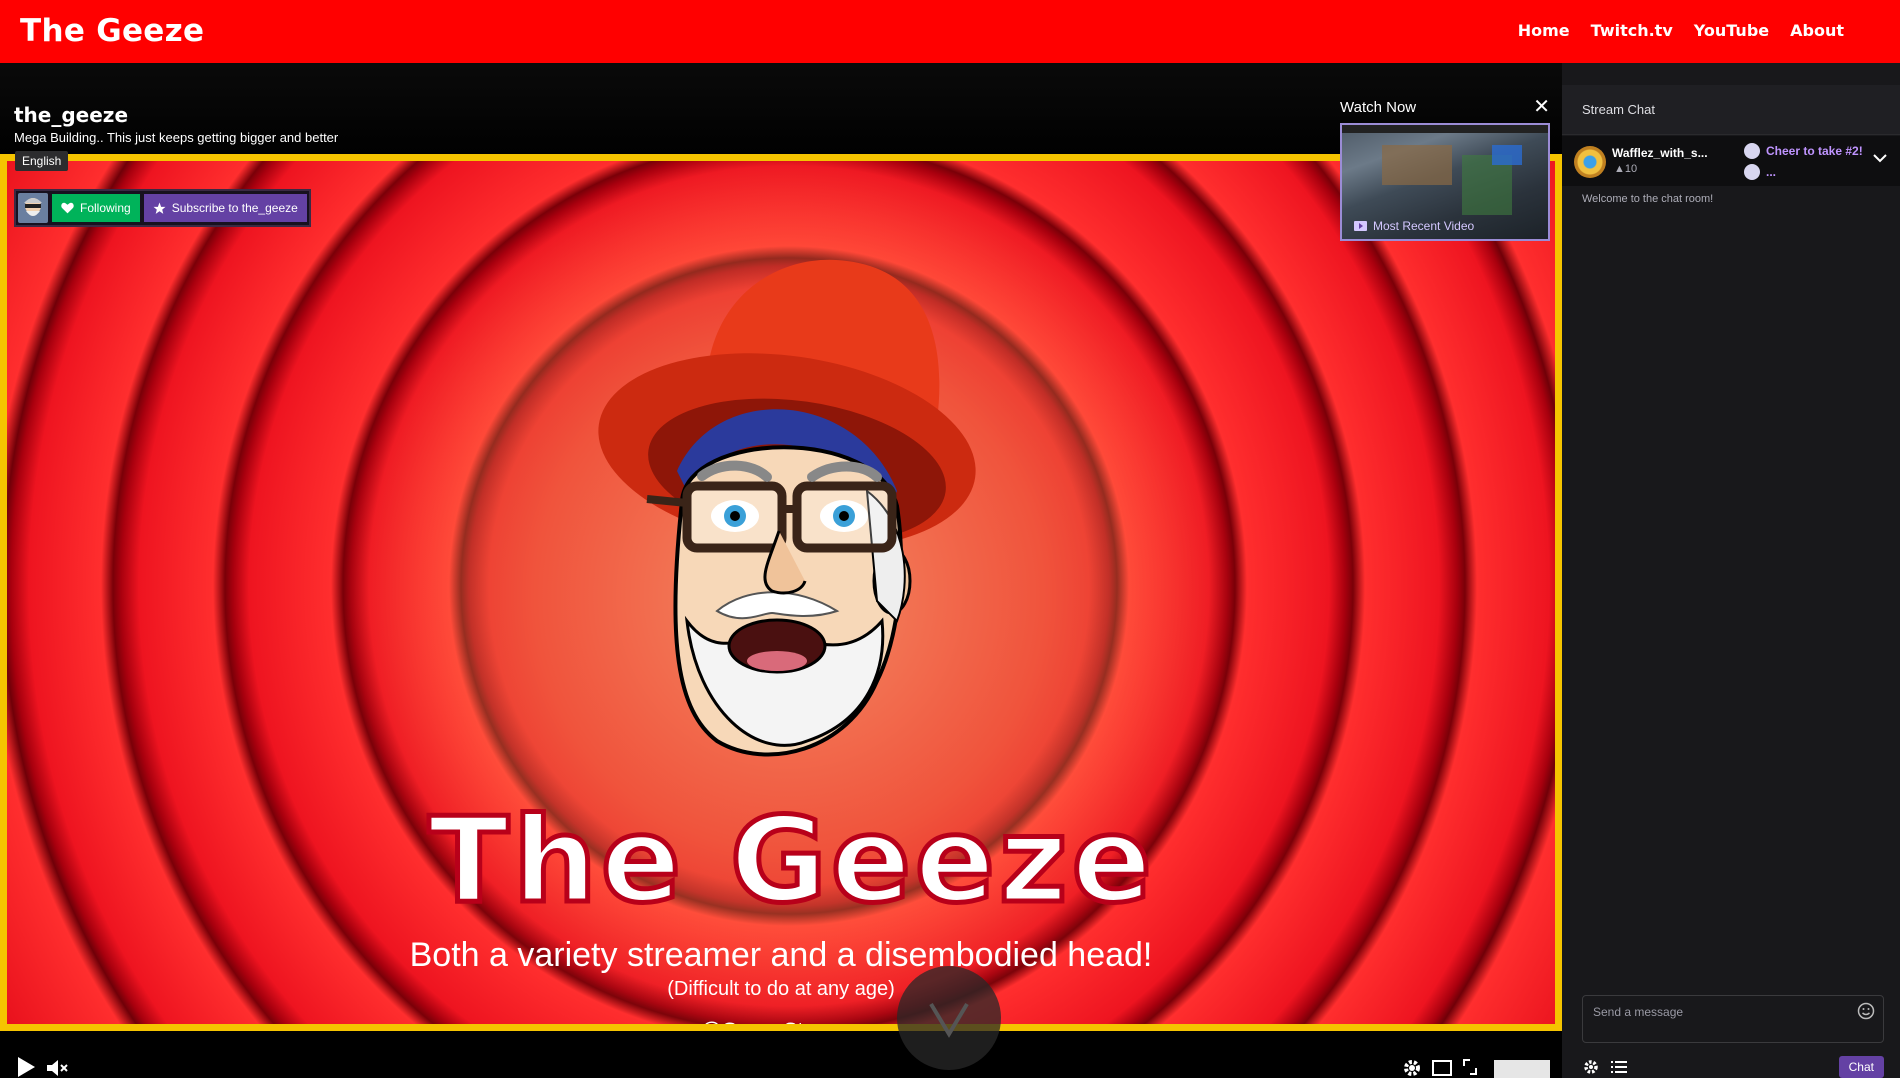  I want to click on channel-name: the_geeze, so click(176, 115).